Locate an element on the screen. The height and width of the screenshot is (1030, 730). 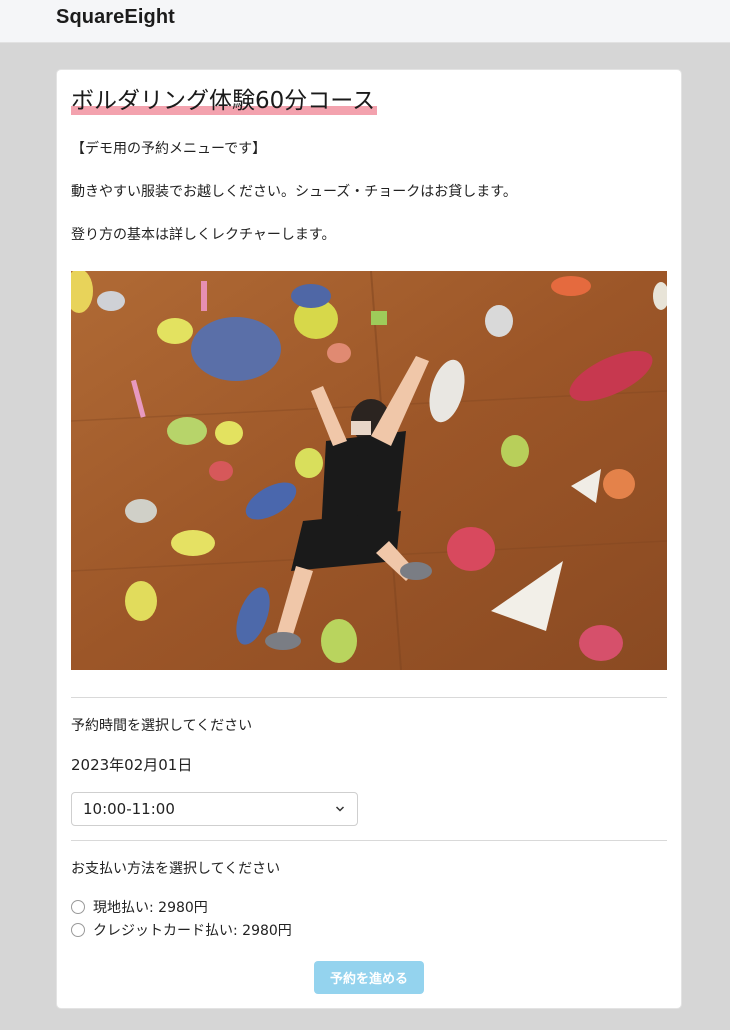
chevron-down-icon is located at coordinates (340, 809).